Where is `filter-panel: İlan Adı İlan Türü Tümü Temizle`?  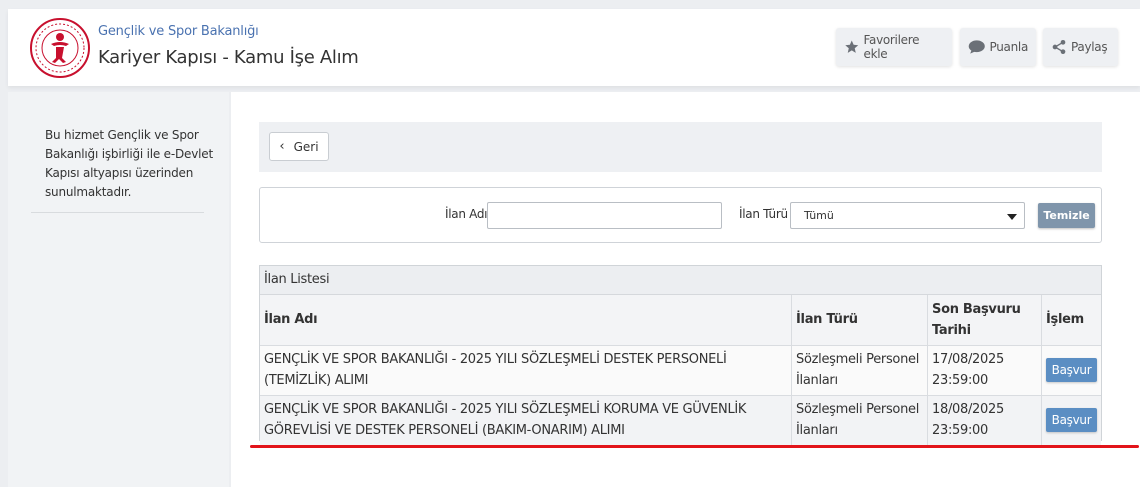
filter-panel: İlan Adı İlan Türü Tümü Temizle is located at coordinates (680, 215).